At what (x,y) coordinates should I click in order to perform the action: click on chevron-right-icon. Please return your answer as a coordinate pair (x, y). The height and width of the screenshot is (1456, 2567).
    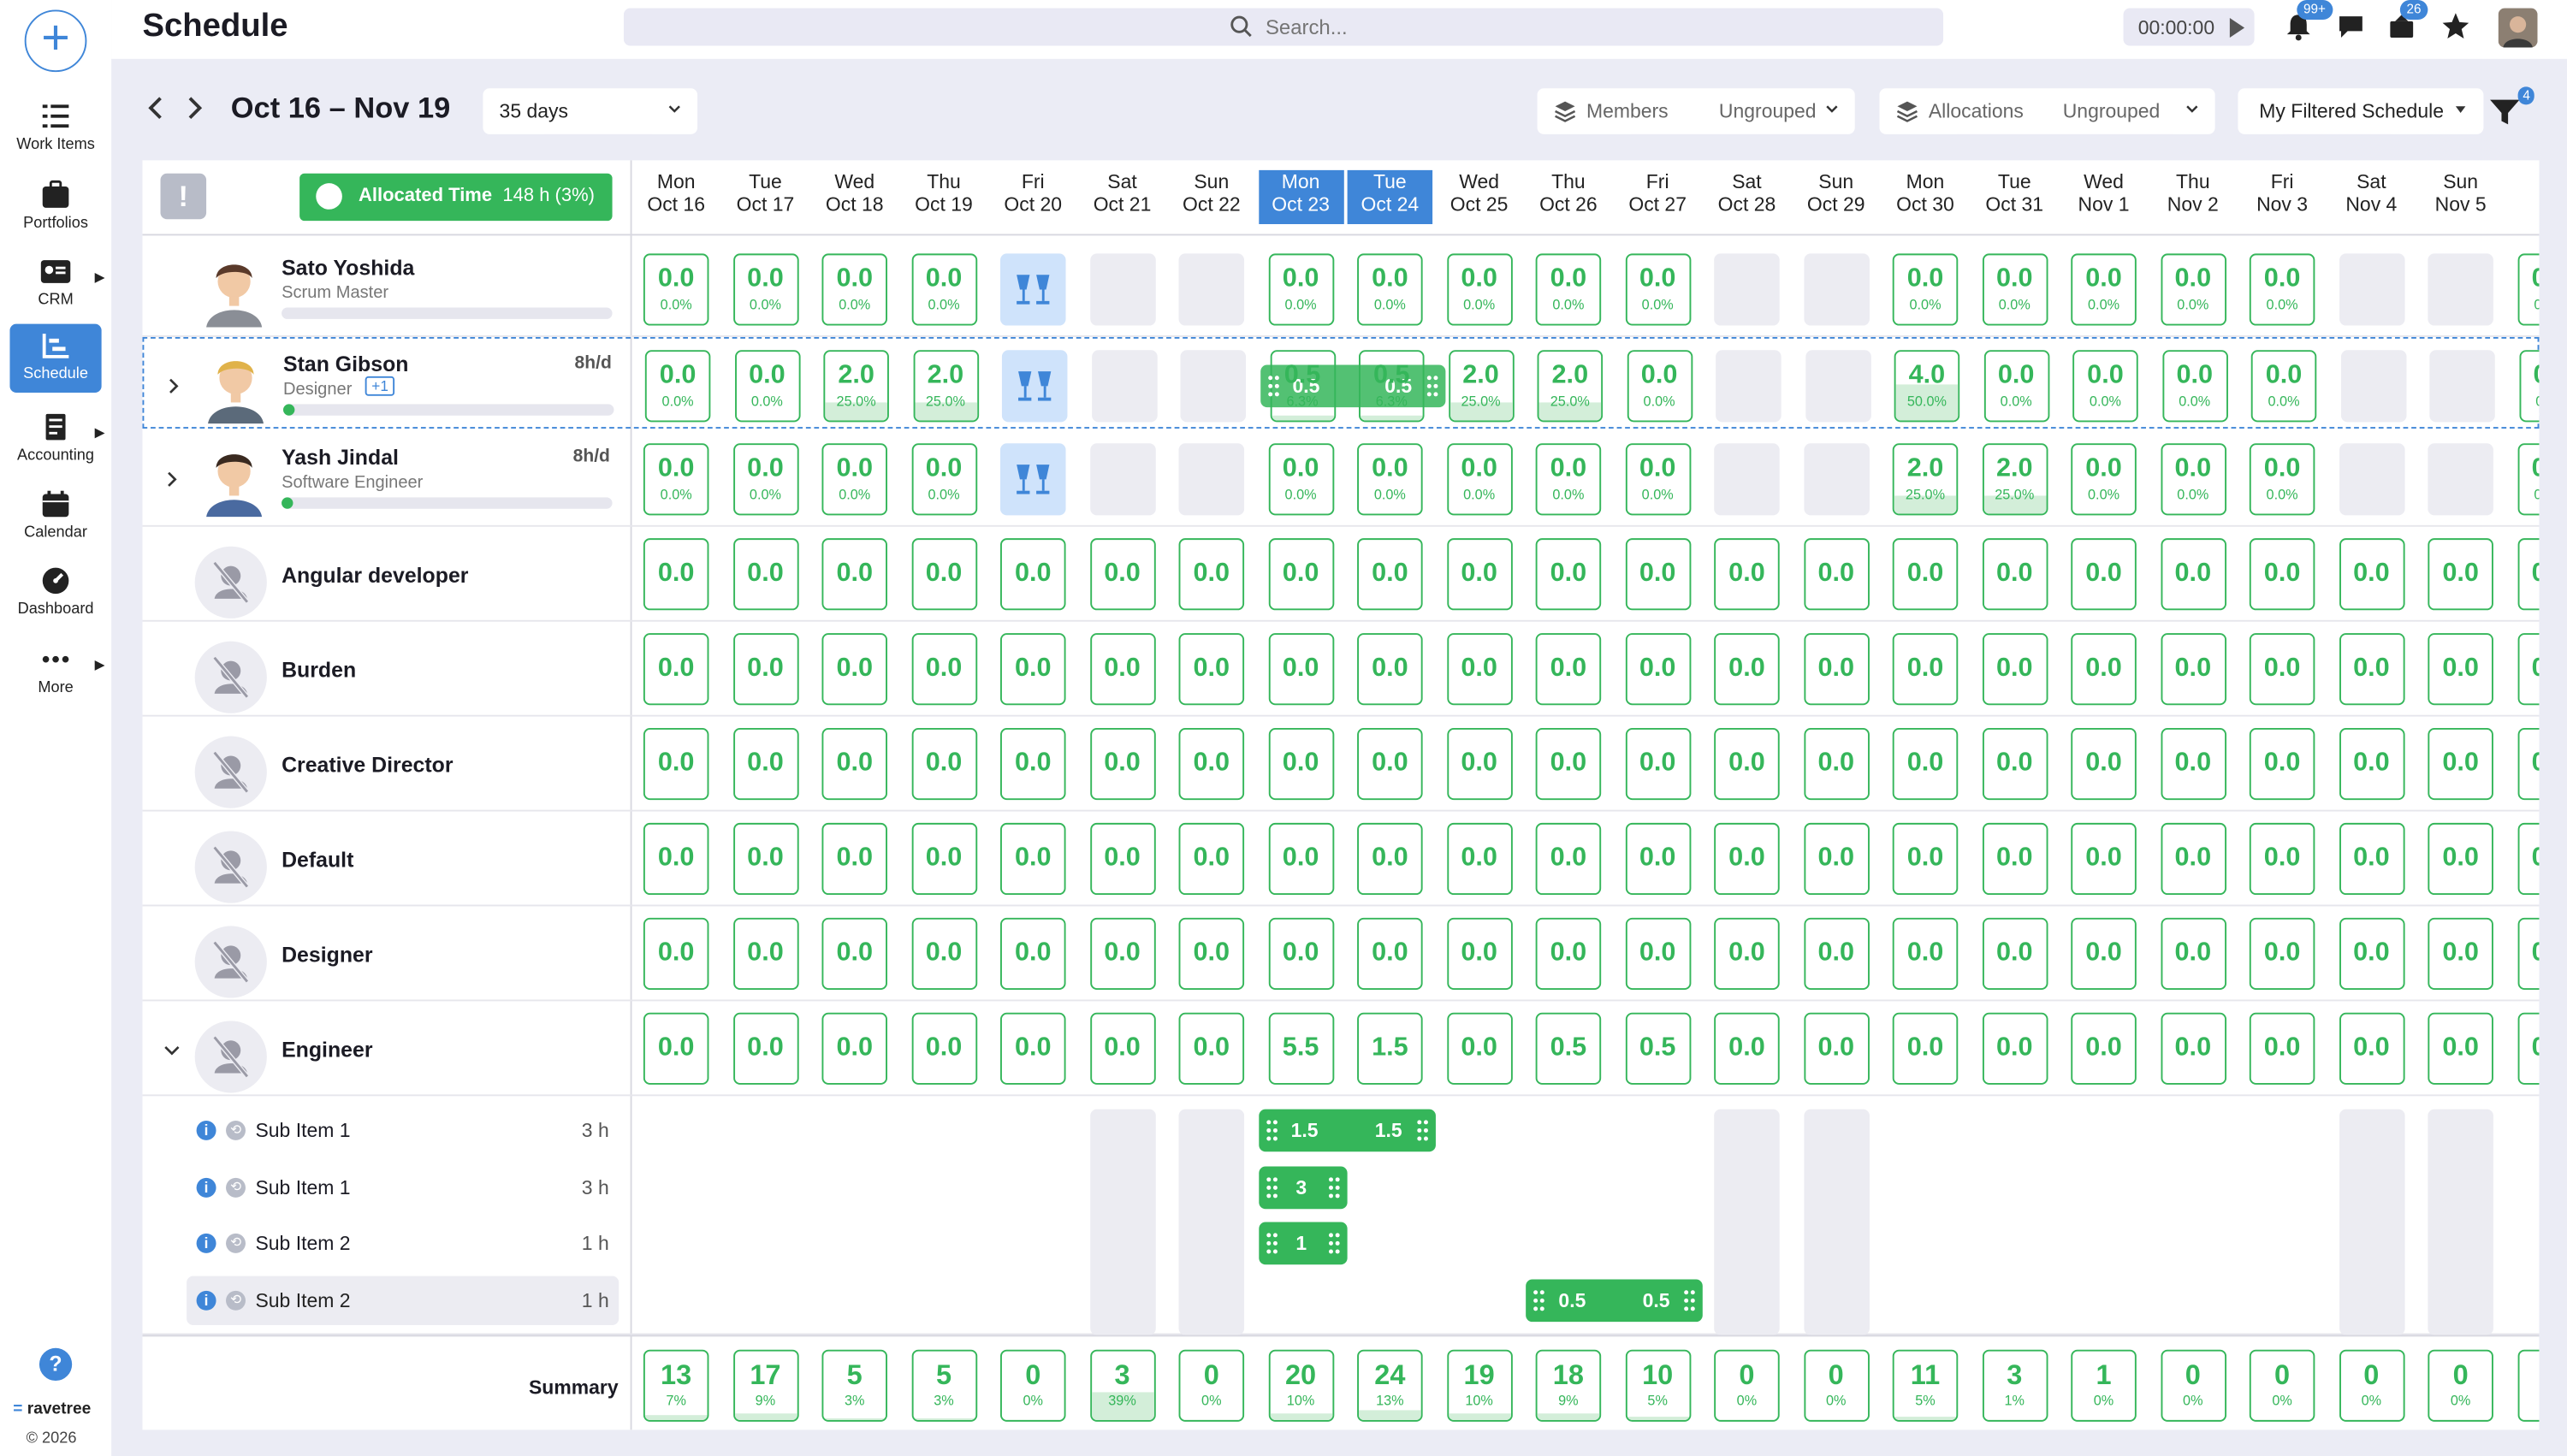
    Looking at the image, I should click on (172, 478).